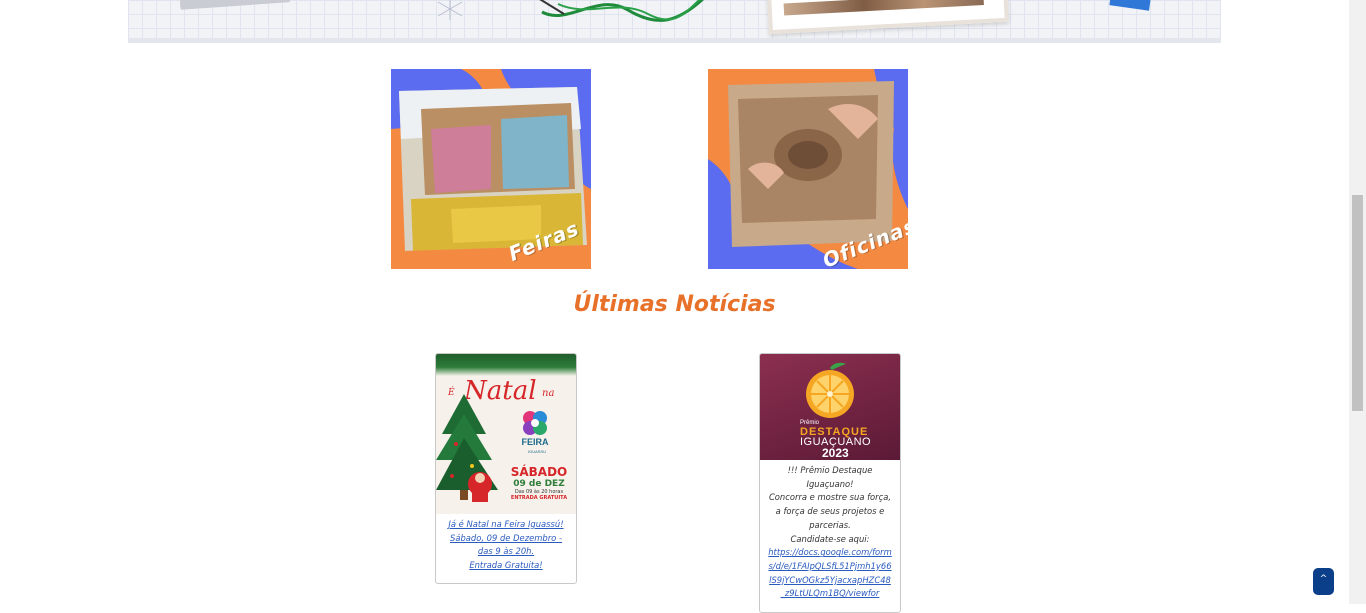 This screenshot has width=1366, height=613. I want to click on poster-feira-name: FEIRA, so click(535, 442).